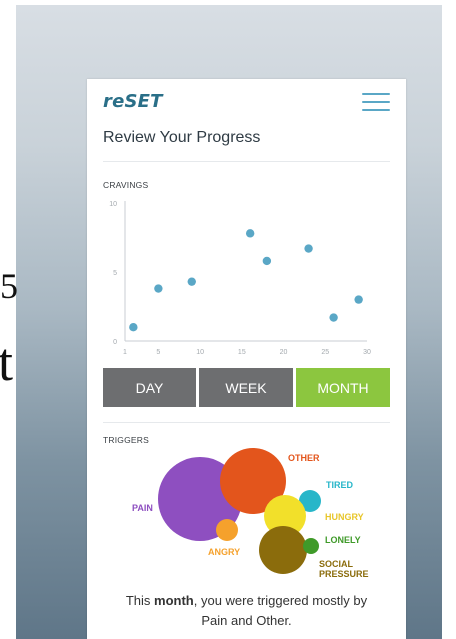 The image size is (456, 639). What do you see at coordinates (227, 530) in the screenshot?
I see `bubble-angry` at bounding box center [227, 530].